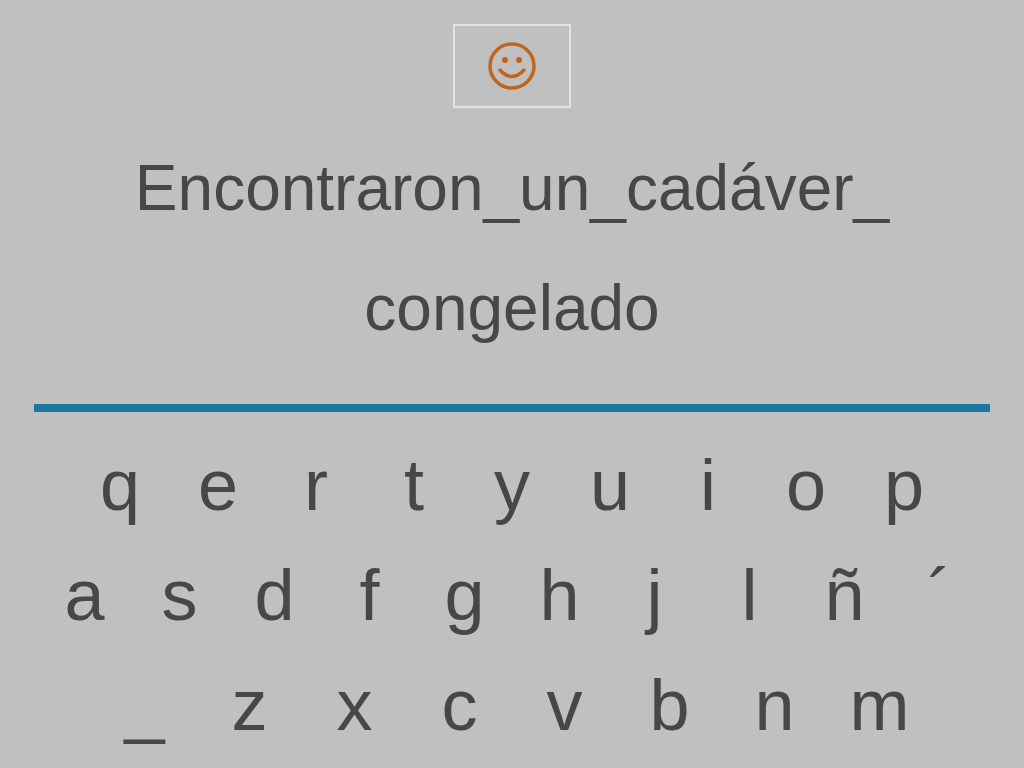 The image size is (1024, 768). I want to click on letter-key: f, so click(369, 595).